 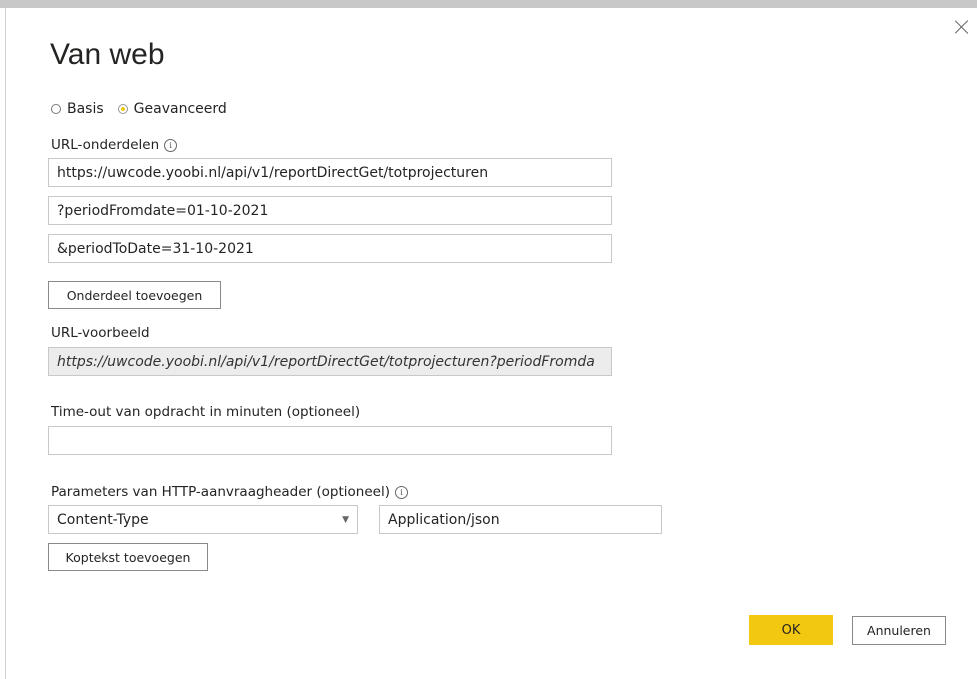 I want to click on dialog-title: Van web, so click(x=107, y=54).